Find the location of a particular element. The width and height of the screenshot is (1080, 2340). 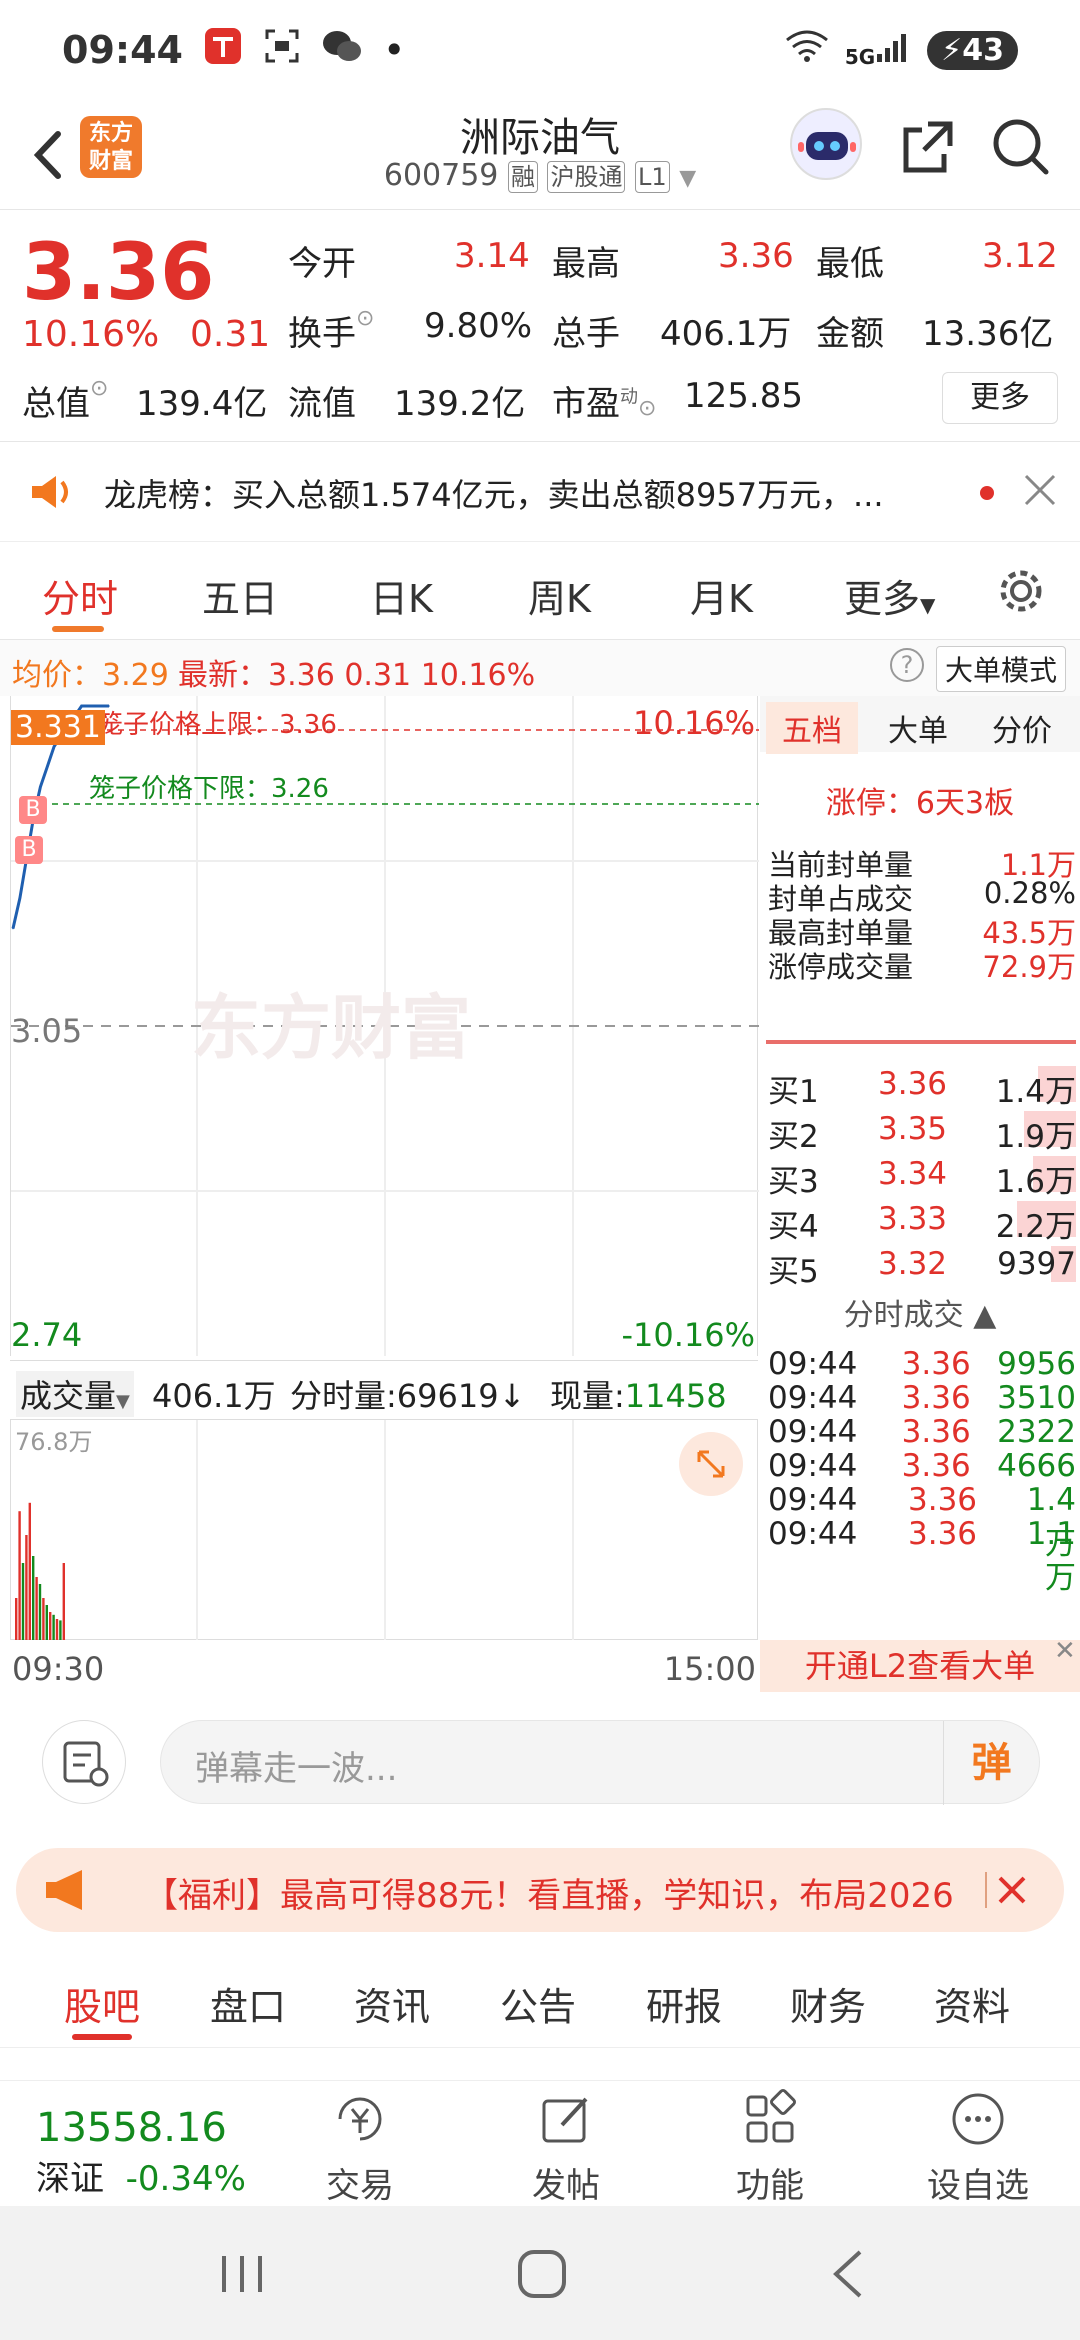

pe-label: 市盈动⊙ is located at coordinates (604, 400).